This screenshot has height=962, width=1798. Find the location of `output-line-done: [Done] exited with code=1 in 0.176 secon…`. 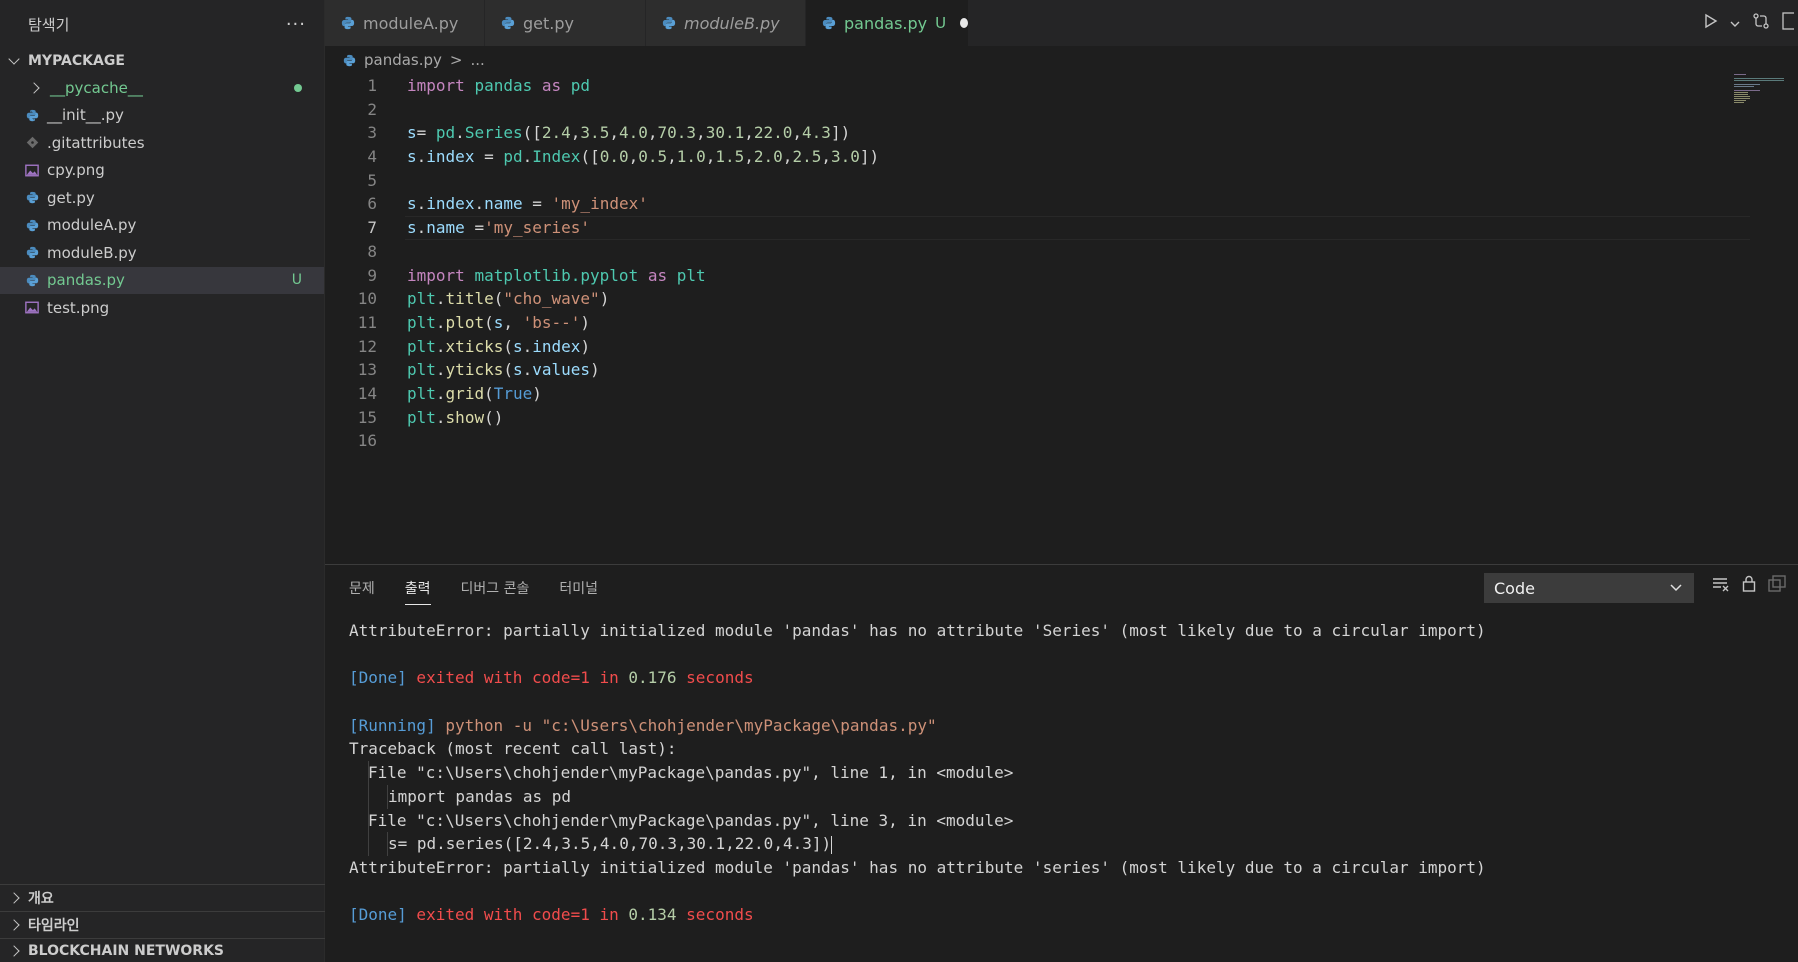

output-line-done: [Done] exited with code=1 in 0.176 secon… is located at coordinates (1073, 678).